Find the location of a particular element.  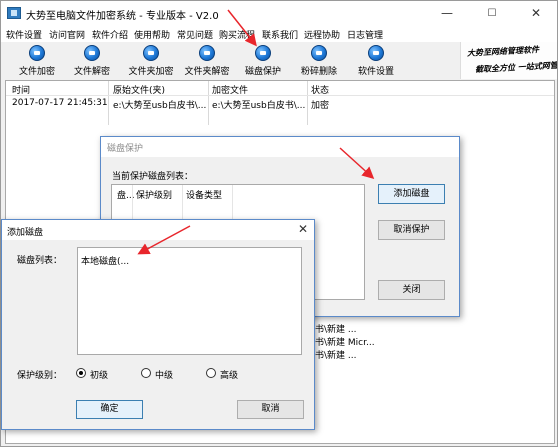

folder-encrypt-icon is located at coordinates (151, 53).